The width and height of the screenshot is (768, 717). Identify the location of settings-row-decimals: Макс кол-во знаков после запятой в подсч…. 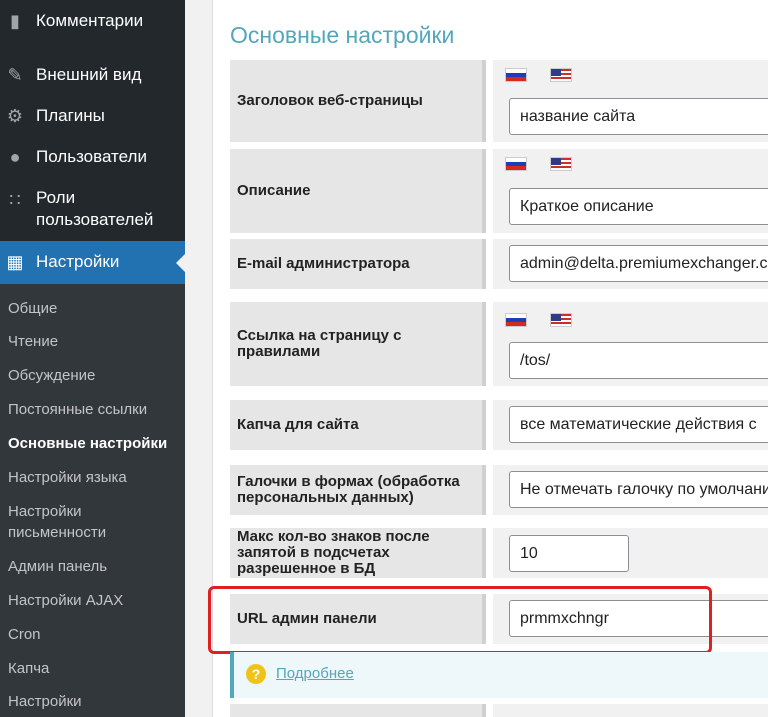
(499, 553).